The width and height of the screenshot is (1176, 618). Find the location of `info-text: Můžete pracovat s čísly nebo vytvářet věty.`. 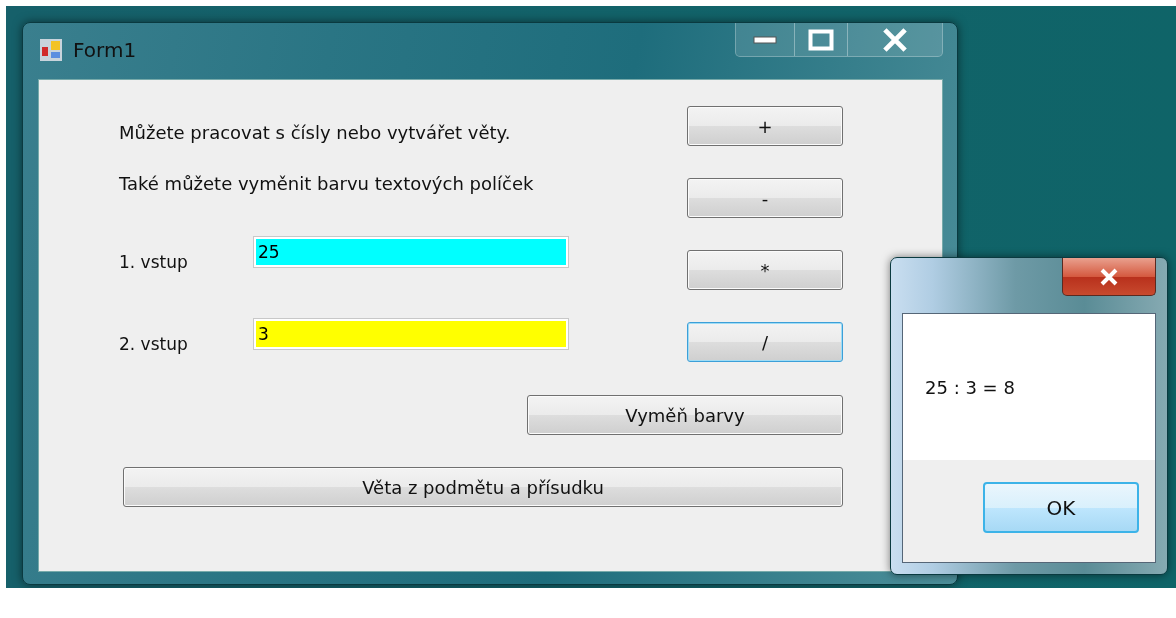

info-text: Můžete pracovat s čísly nebo vytvářet věty. is located at coordinates (315, 132).